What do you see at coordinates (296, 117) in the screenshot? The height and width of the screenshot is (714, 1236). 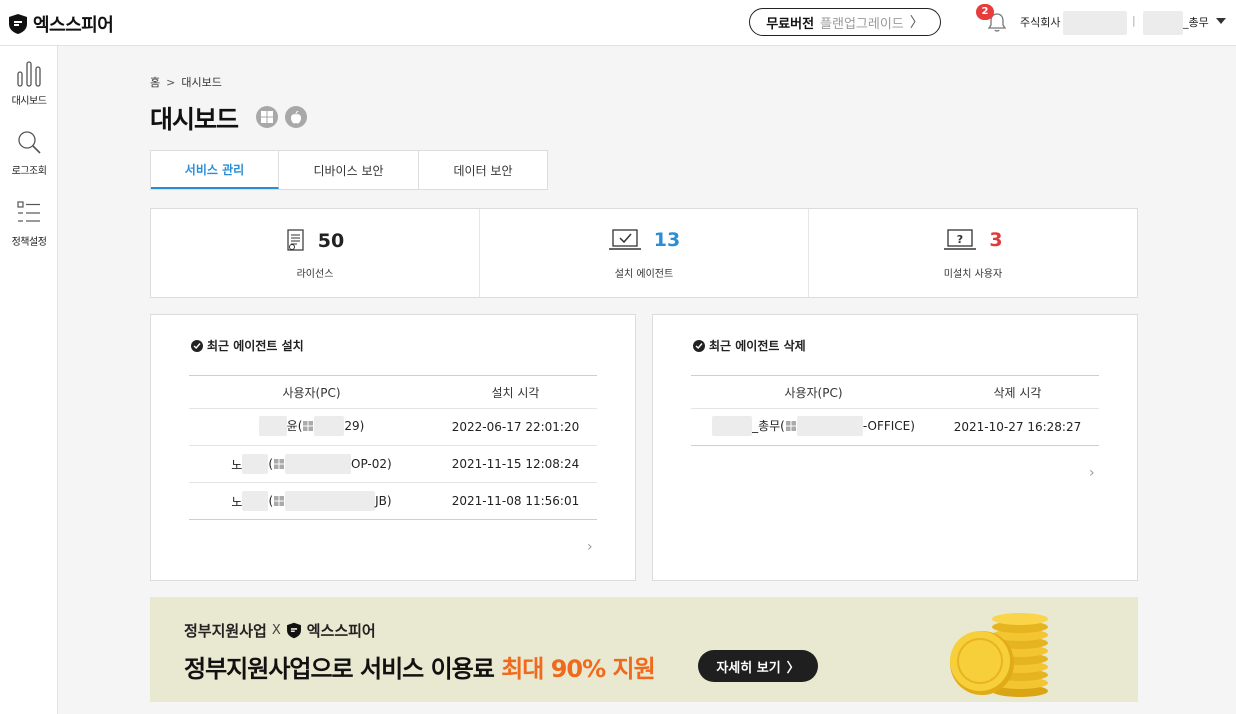 I see `apple-icon` at bounding box center [296, 117].